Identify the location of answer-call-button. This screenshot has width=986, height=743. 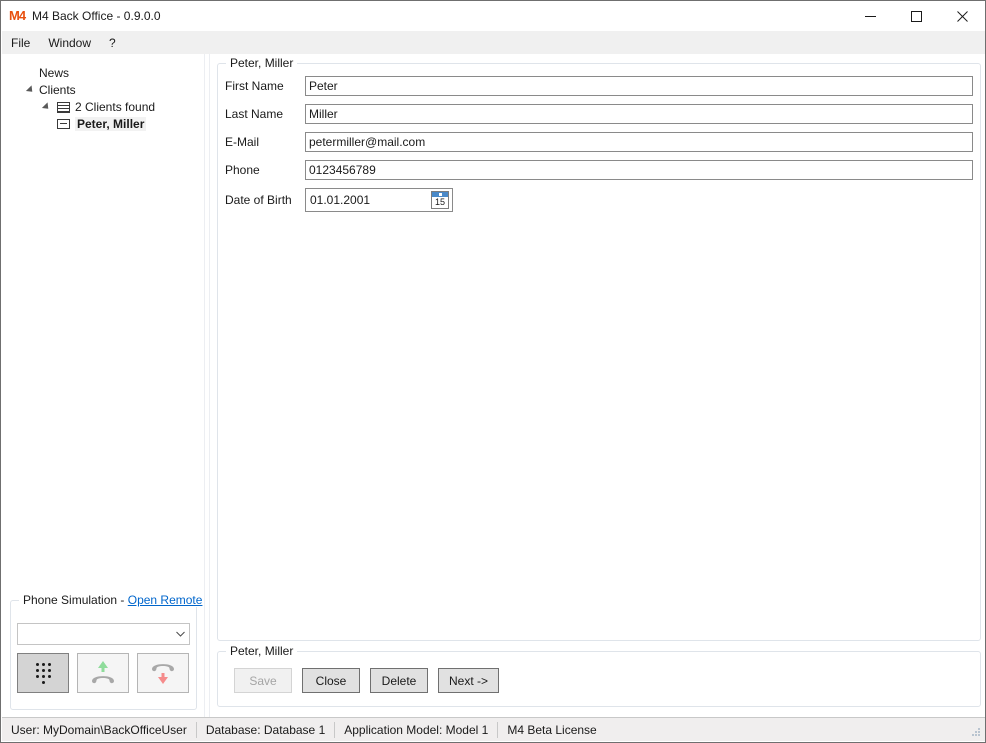
(103, 673).